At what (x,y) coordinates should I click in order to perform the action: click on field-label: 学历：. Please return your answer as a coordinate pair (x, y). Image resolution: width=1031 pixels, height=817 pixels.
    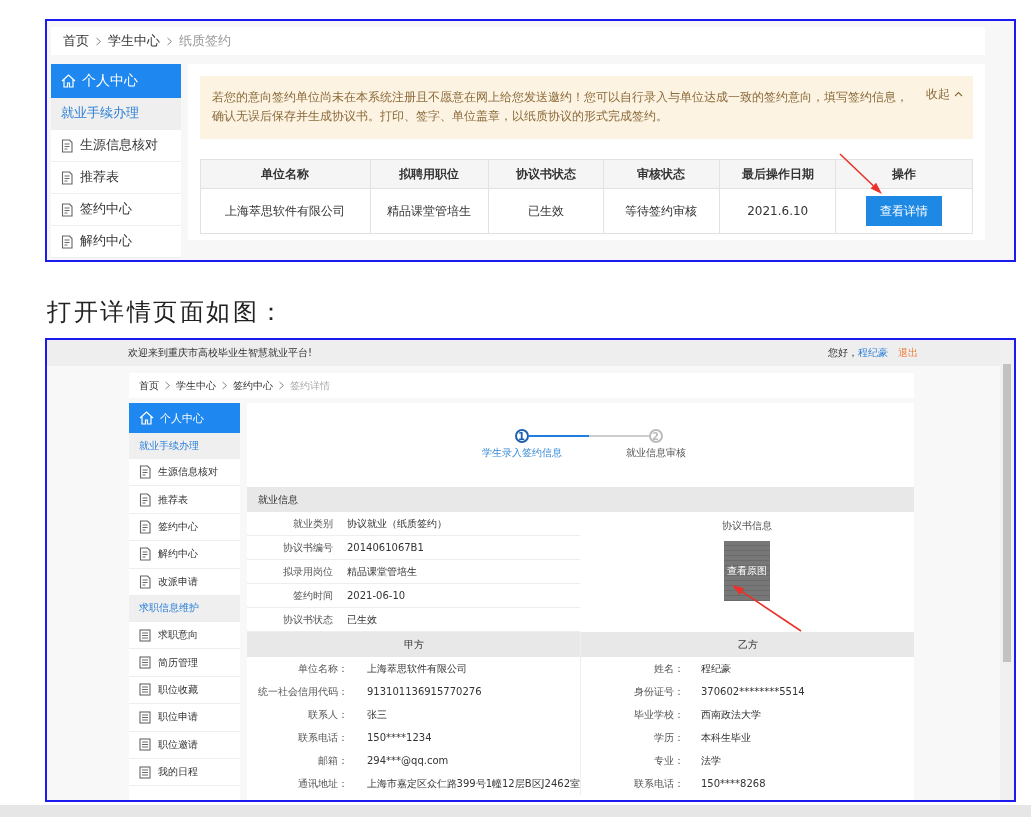
    Looking at the image, I should click on (668, 737).